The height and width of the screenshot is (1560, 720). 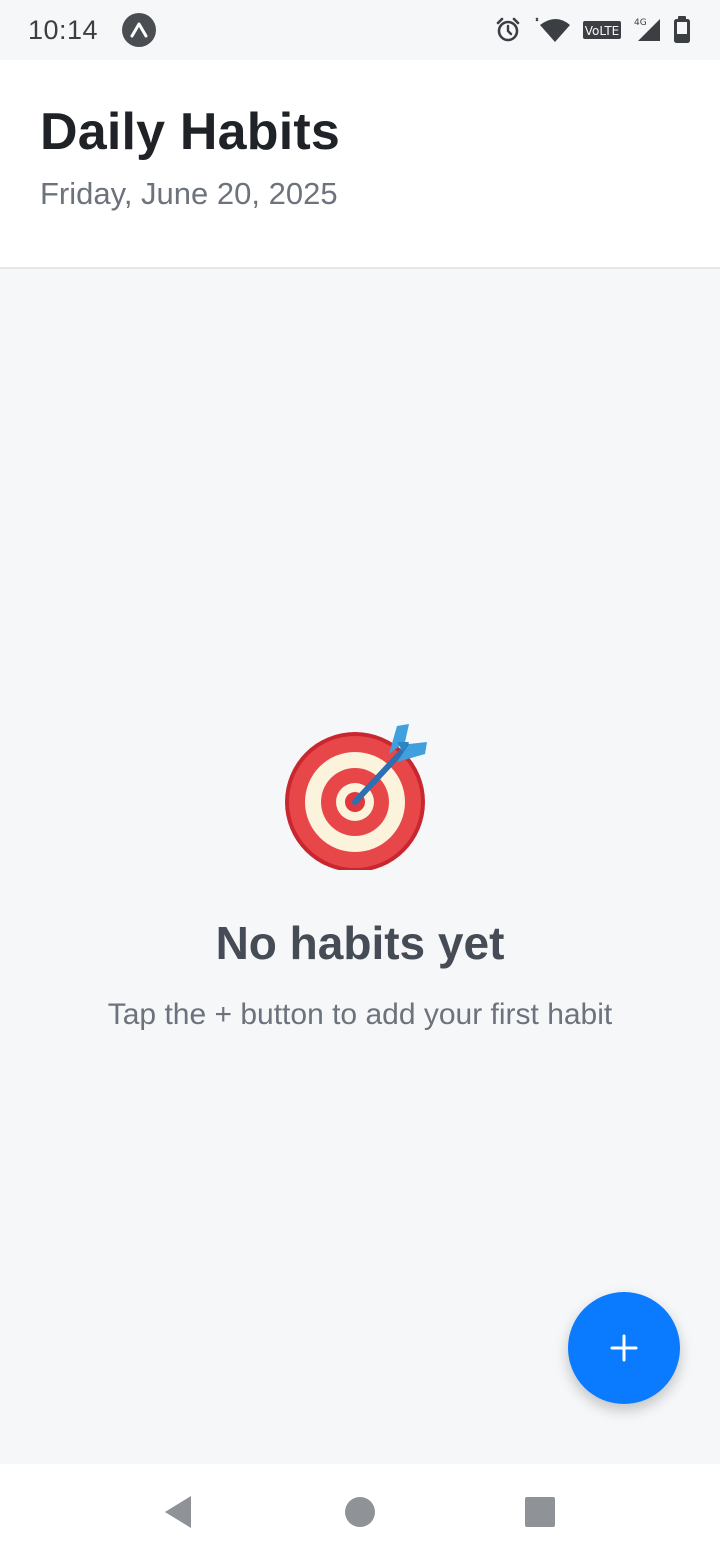 I want to click on wifi-icon, so click(x=552, y=30).